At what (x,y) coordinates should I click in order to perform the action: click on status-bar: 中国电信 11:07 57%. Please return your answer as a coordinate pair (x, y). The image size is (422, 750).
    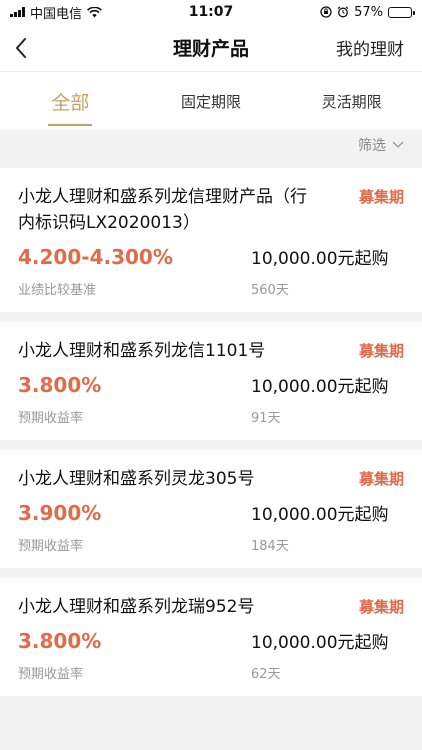
    Looking at the image, I should click on (211, 12).